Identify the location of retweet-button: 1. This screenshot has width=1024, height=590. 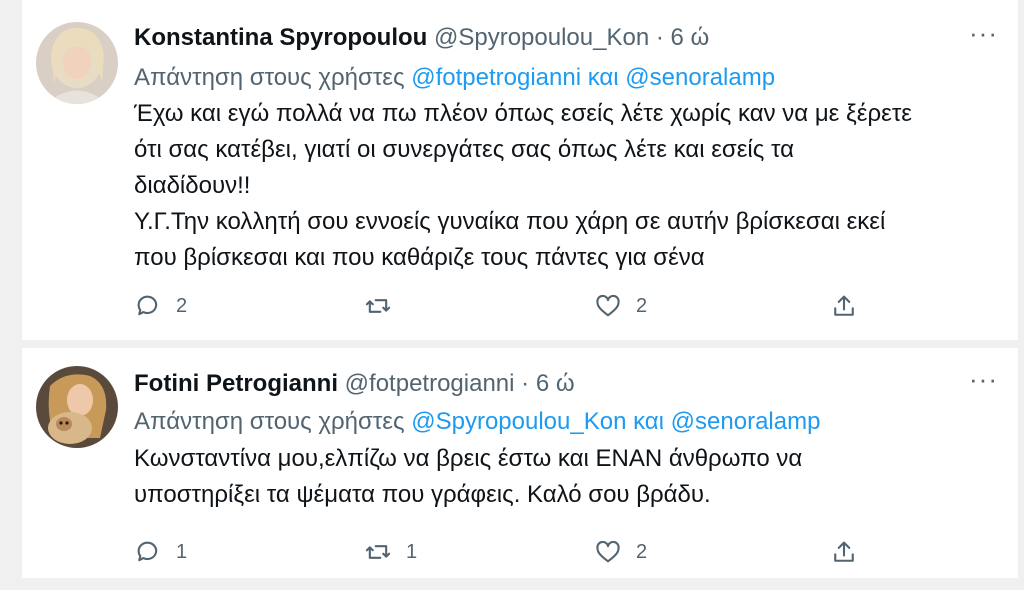
(390, 552).